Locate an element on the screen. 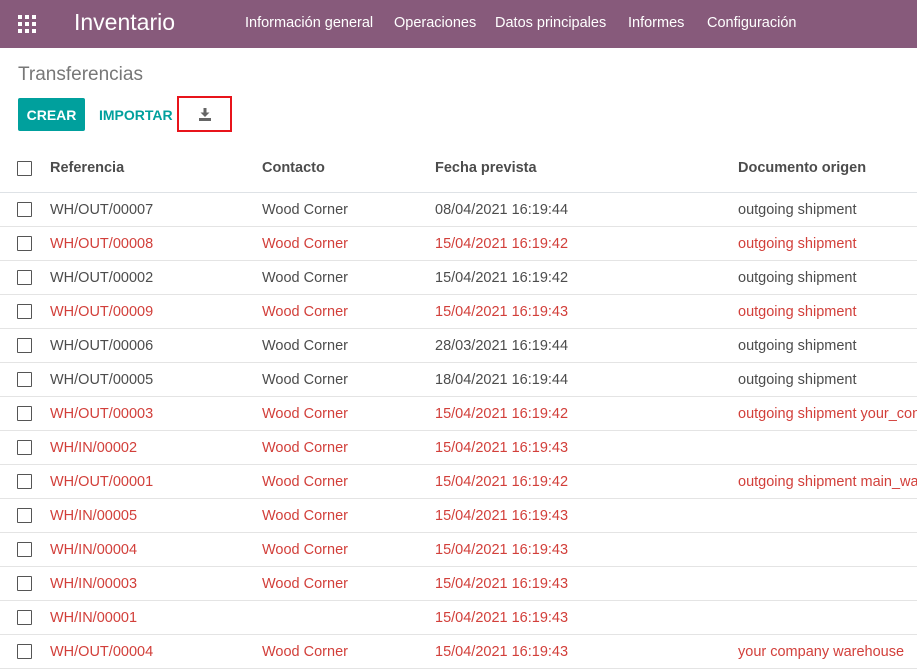 Image resolution: width=917 pixels, height=671 pixels. import-button: IMPORTAR is located at coordinates (136, 114).